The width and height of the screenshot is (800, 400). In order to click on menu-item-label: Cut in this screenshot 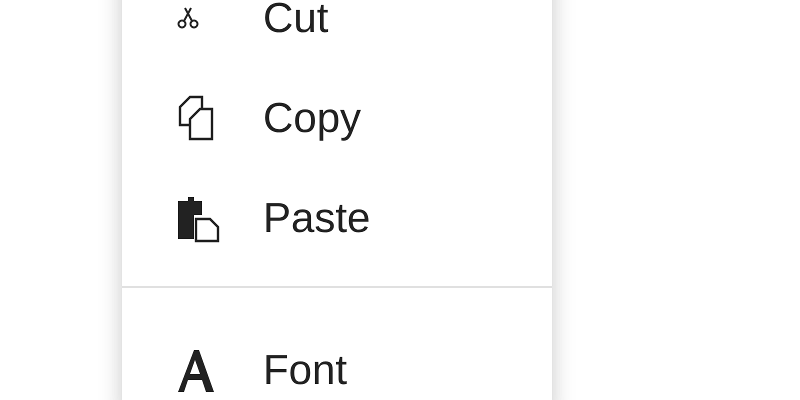, I will do `click(295, 21)`.